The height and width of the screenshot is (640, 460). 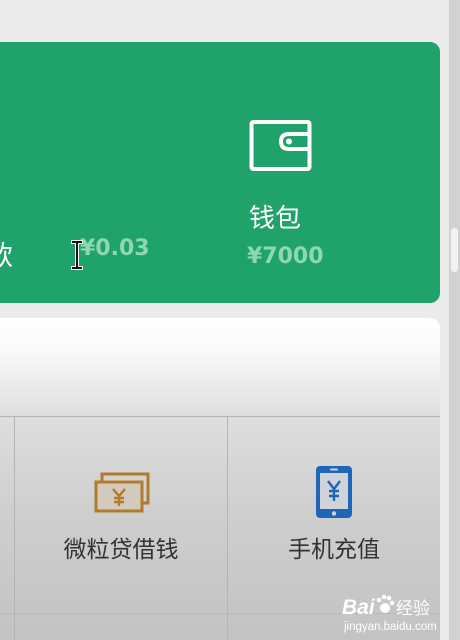 What do you see at coordinates (413, 609) in the screenshot?
I see `watermark-suffix: 经验` at bounding box center [413, 609].